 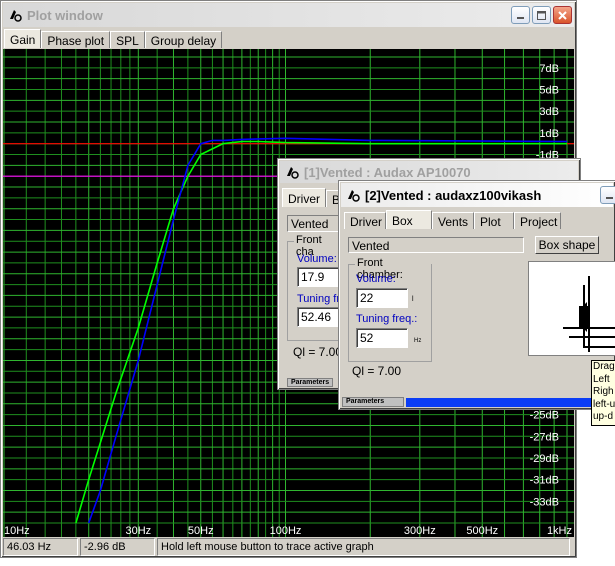 What do you see at coordinates (544, 459) in the screenshot?
I see `y-tick-label: -29dB` at bounding box center [544, 459].